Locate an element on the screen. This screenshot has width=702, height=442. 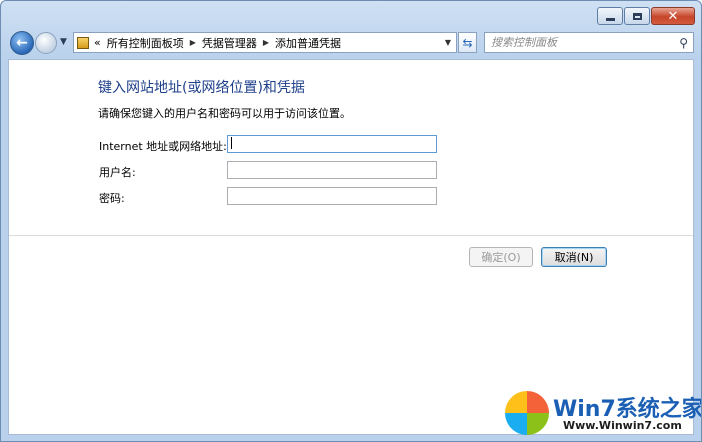
breadcrumb-credential-manager: 凭据管理器 is located at coordinates (229, 43).